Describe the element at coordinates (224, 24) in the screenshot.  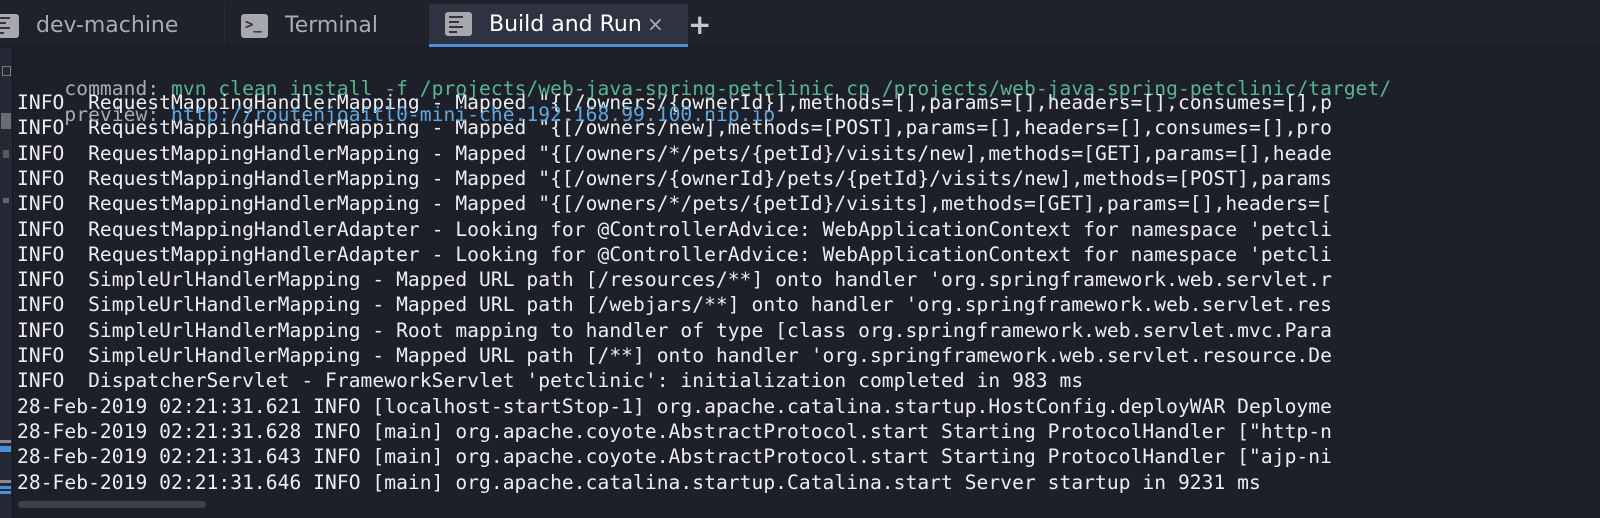
I see `tab-divider` at that location.